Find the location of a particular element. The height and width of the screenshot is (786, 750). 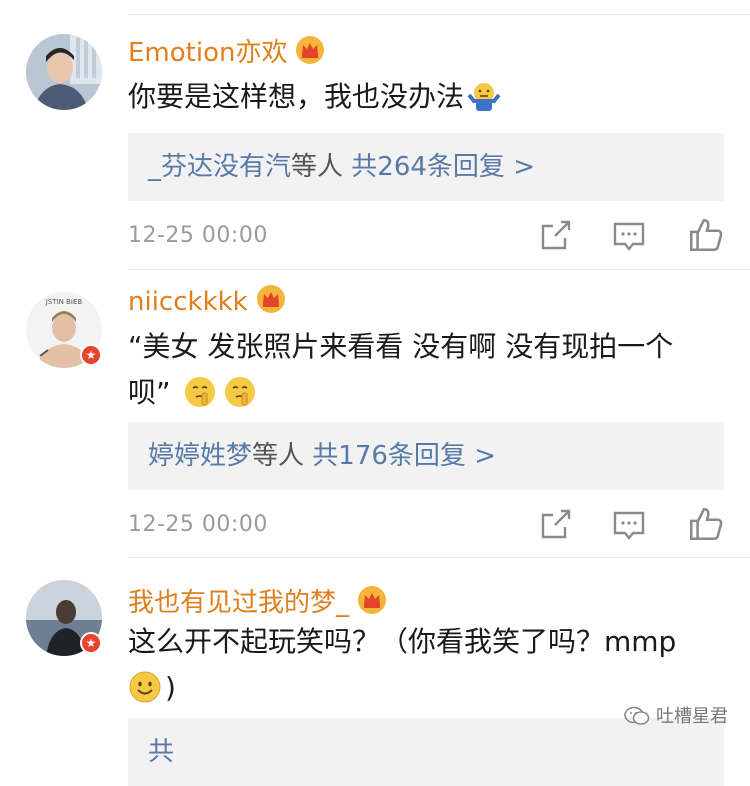

comment-text-line: 这么开不起玩笑吗？（你看我笑了吗？mmp is located at coordinates (402, 641).